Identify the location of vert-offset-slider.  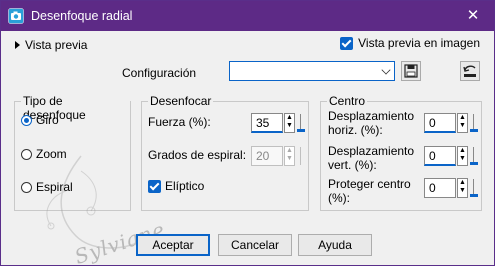
(474, 156).